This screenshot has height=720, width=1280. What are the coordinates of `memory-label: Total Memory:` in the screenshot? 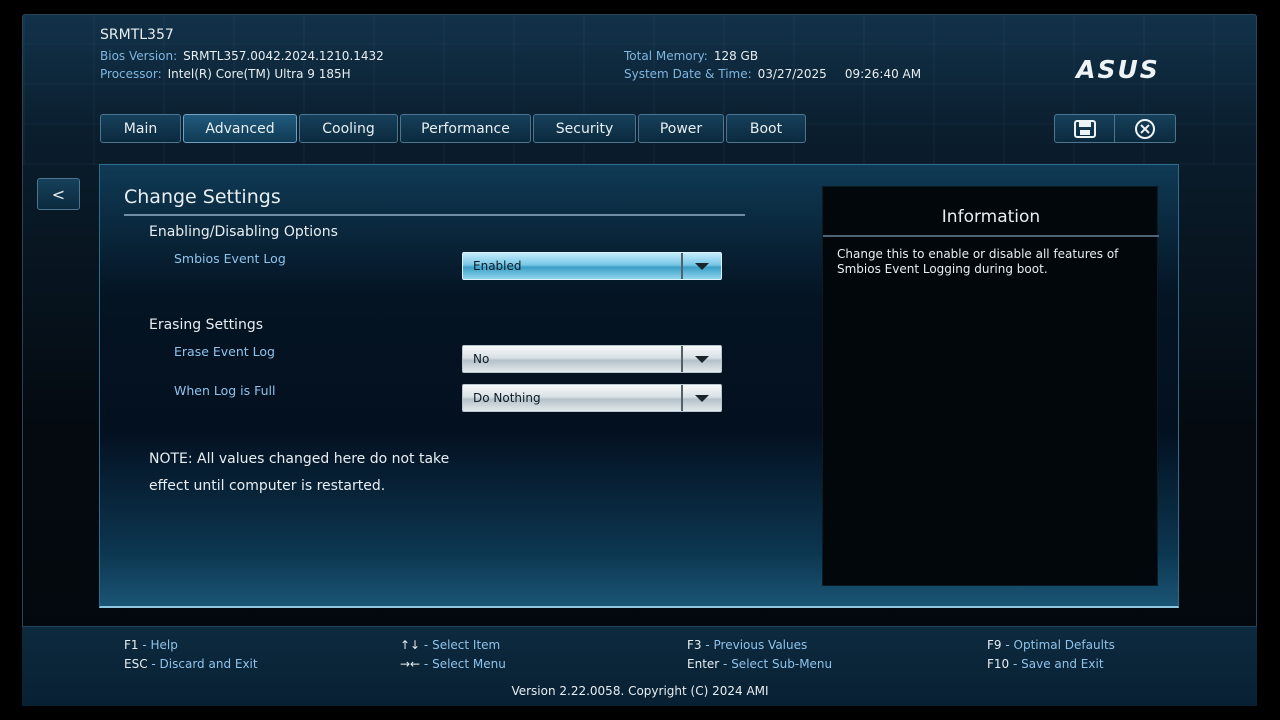 It's located at (666, 56).